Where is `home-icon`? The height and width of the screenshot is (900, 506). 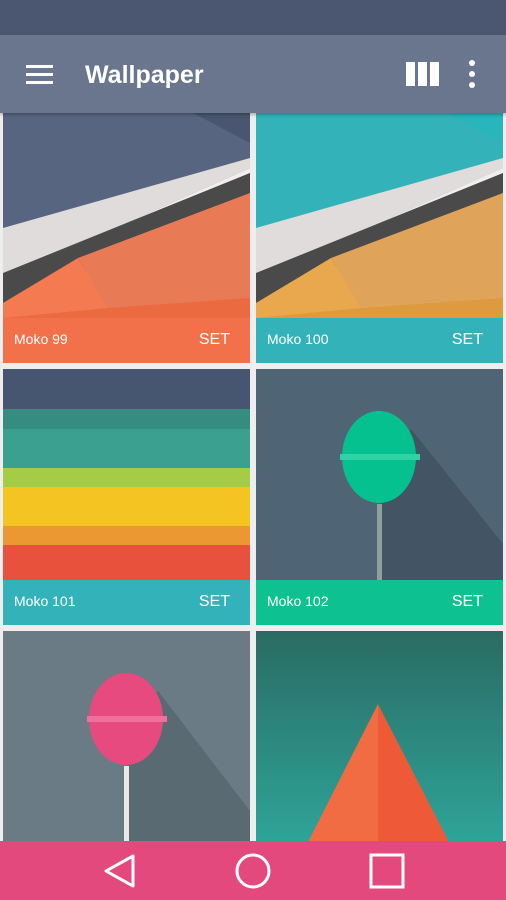
home-icon is located at coordinates (253, 871).